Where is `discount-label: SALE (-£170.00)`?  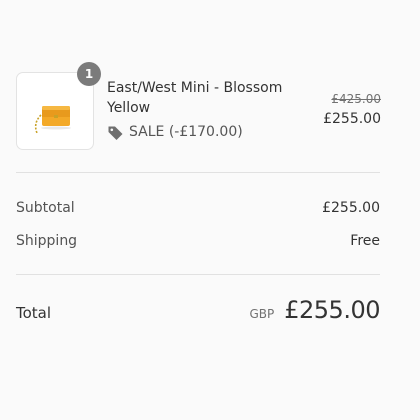
discount-label: SALE (-£170.00) is located at coordinates (175, 132).